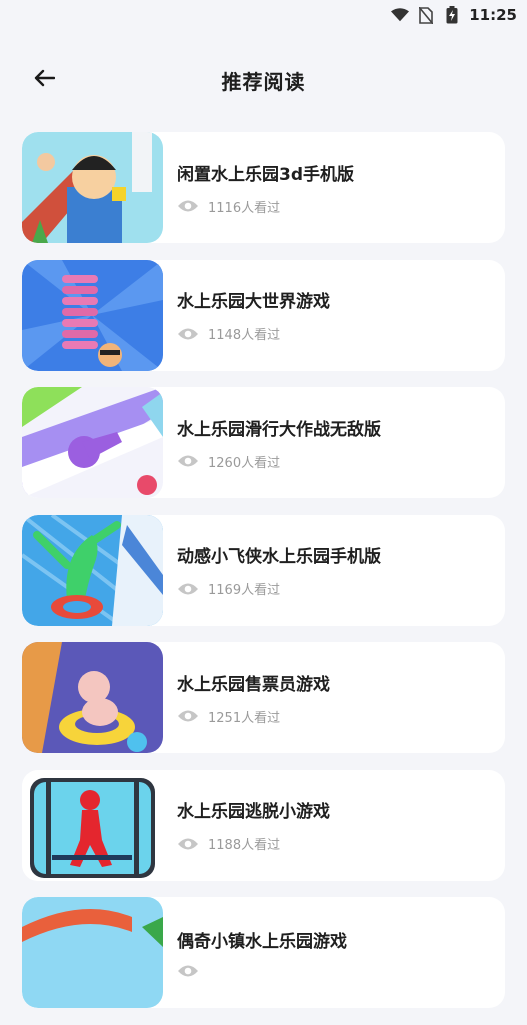 This screenshot has height=1025, width=527. I want to click on back-button, so click(44, 80).